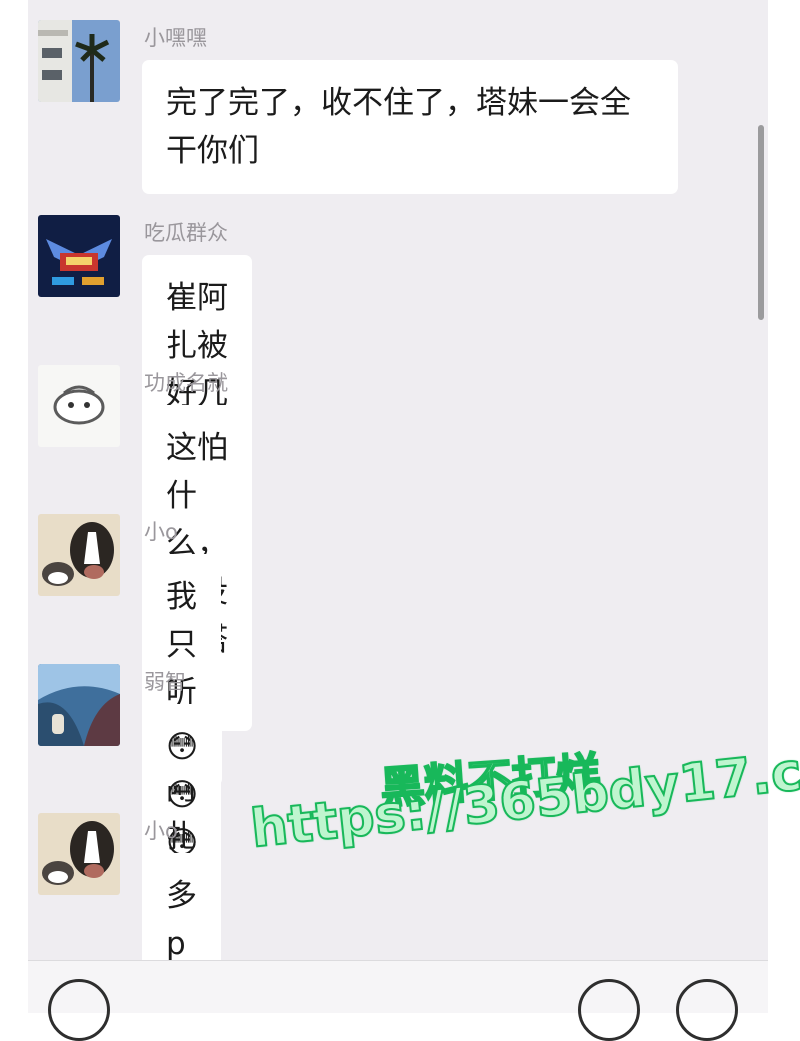 This screenshot has width=800, height=1041. I want to click on scrollbar, so click(761, 222).